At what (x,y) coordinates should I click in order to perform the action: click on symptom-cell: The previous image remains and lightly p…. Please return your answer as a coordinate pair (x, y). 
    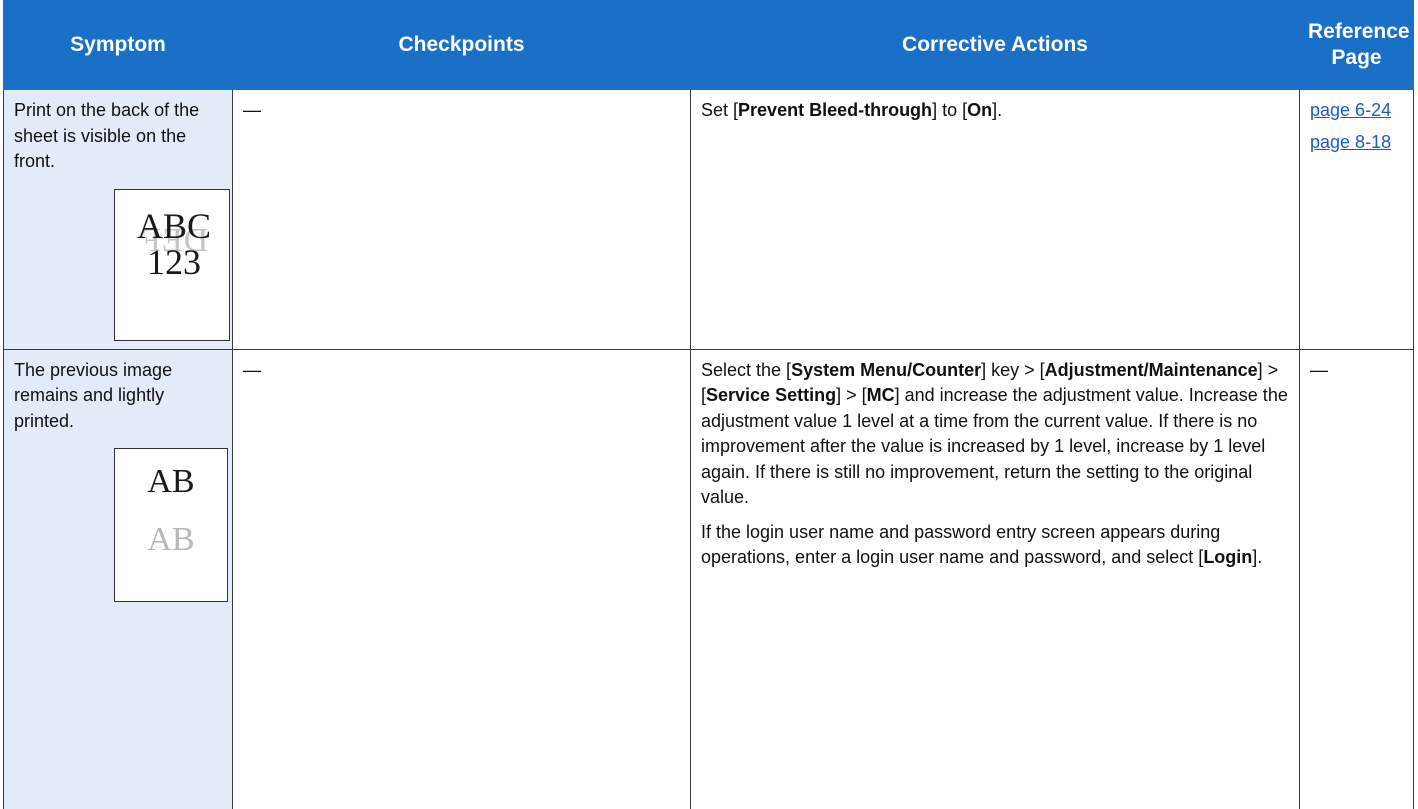
    Looking at the image, I should click on (118, 578).